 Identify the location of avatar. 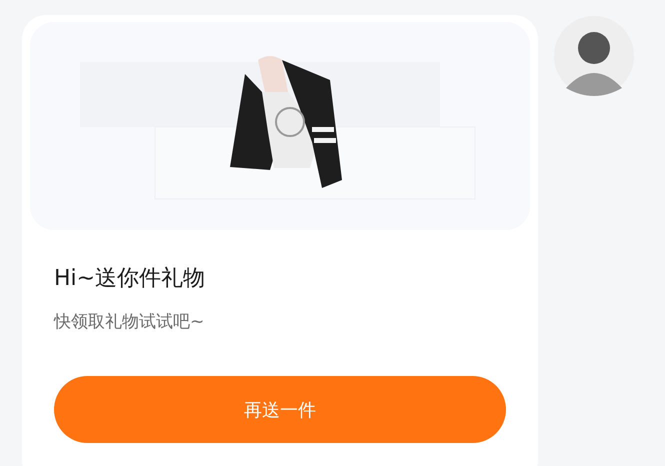
(594, 56).